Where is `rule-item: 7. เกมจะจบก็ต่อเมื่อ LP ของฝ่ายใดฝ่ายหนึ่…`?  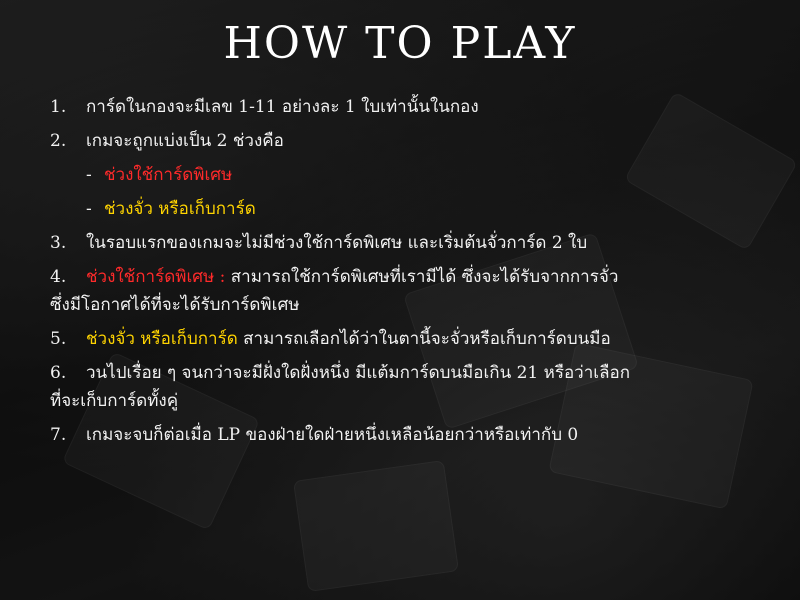
rule-item: 7. เกมจะจบก็ต่อเมื่อ LP ของฝ่ายใดฝ่ายหนึ่… is located at coordinates (314, 435).